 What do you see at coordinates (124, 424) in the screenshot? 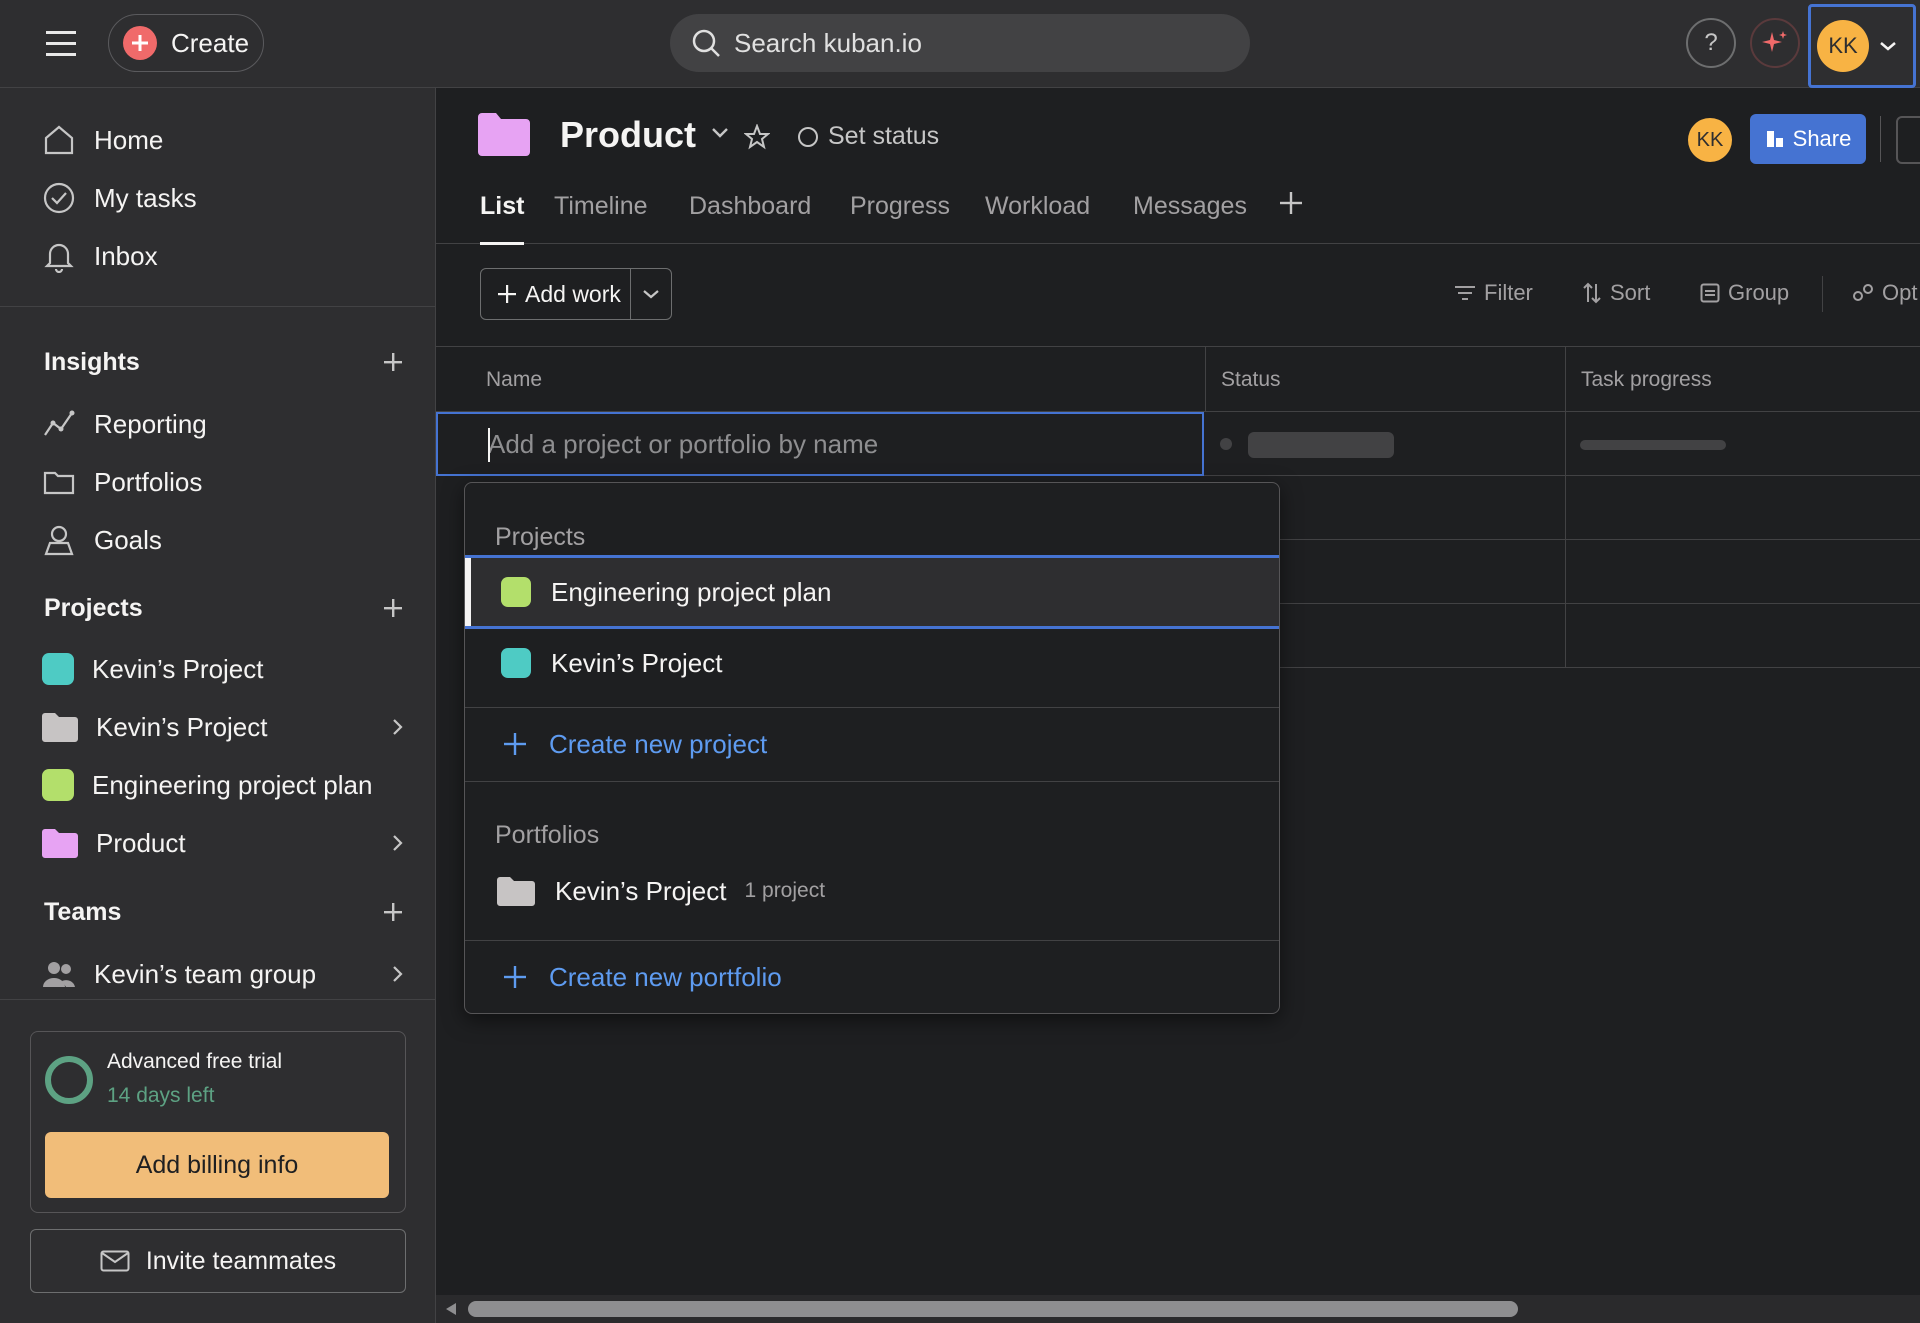
I see `sidebar-item-reporting: Reporting` at bounding box center [124, 424].